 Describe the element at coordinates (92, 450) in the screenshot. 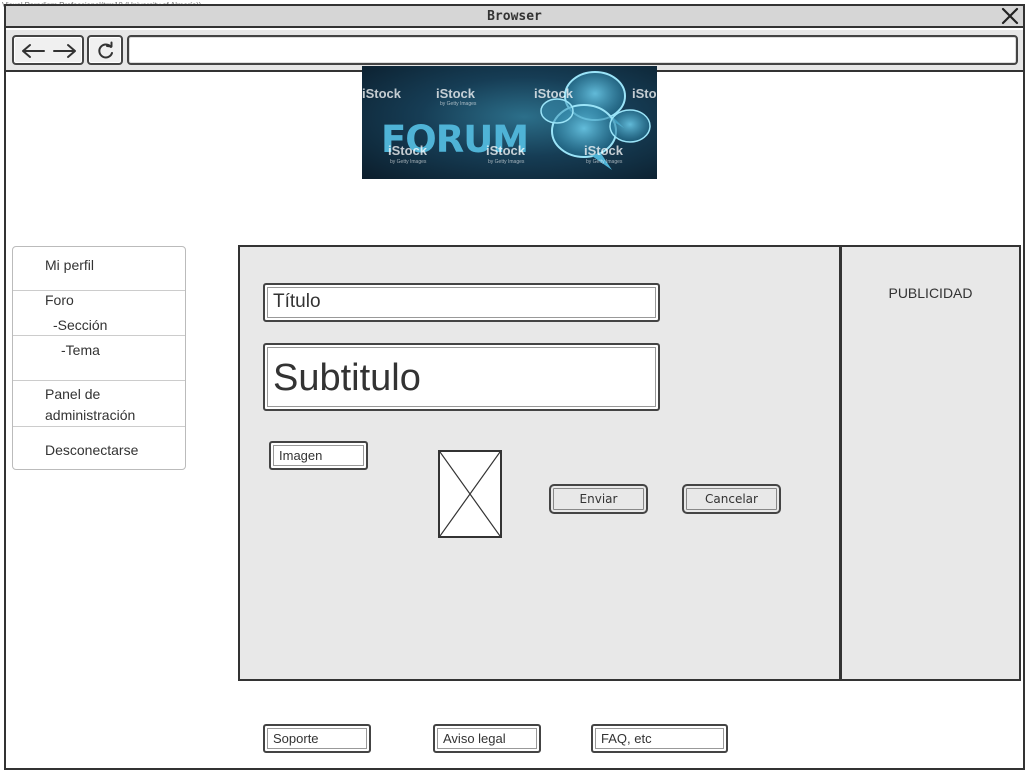

I see `sidebar-item-label: Desconectarse` at that location.